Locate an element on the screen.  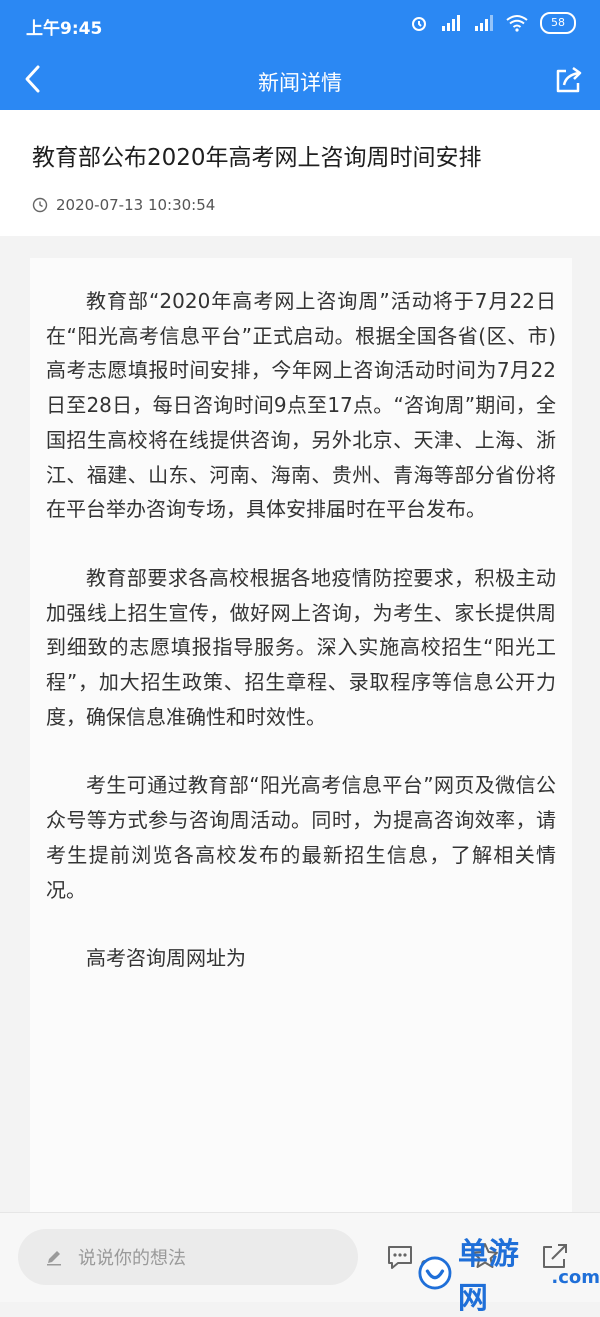
share-icon is located at coordinates (569, 80).